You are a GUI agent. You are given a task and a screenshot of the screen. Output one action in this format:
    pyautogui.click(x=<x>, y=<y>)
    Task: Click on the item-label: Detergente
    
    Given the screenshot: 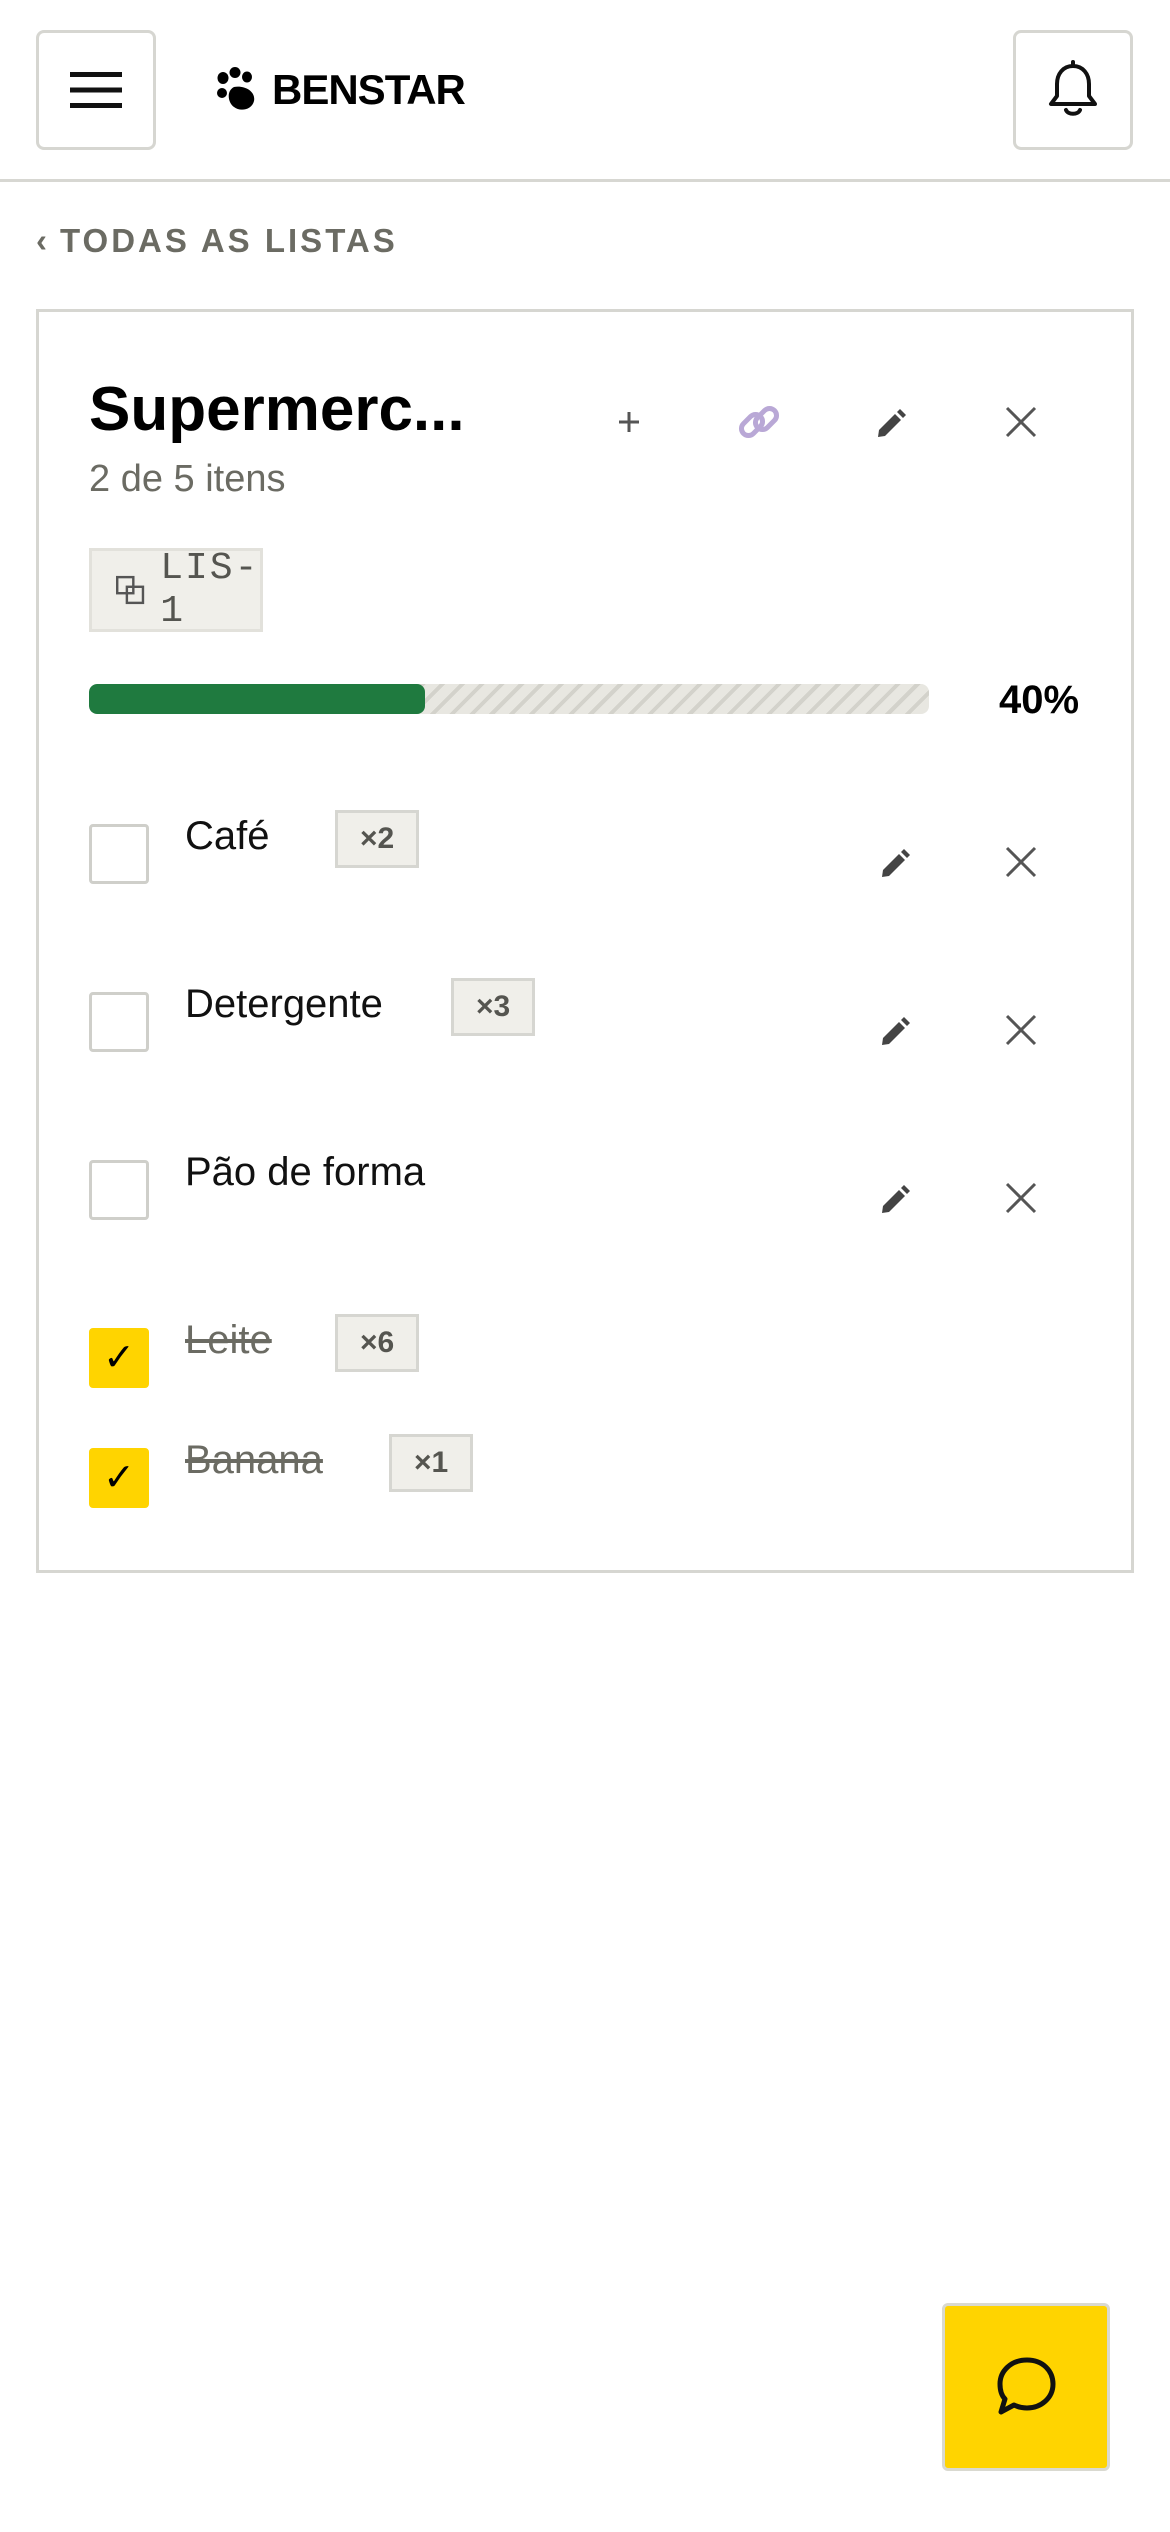 What is the action you would take?
    pyautogui.click(x=284, y=1004)
    